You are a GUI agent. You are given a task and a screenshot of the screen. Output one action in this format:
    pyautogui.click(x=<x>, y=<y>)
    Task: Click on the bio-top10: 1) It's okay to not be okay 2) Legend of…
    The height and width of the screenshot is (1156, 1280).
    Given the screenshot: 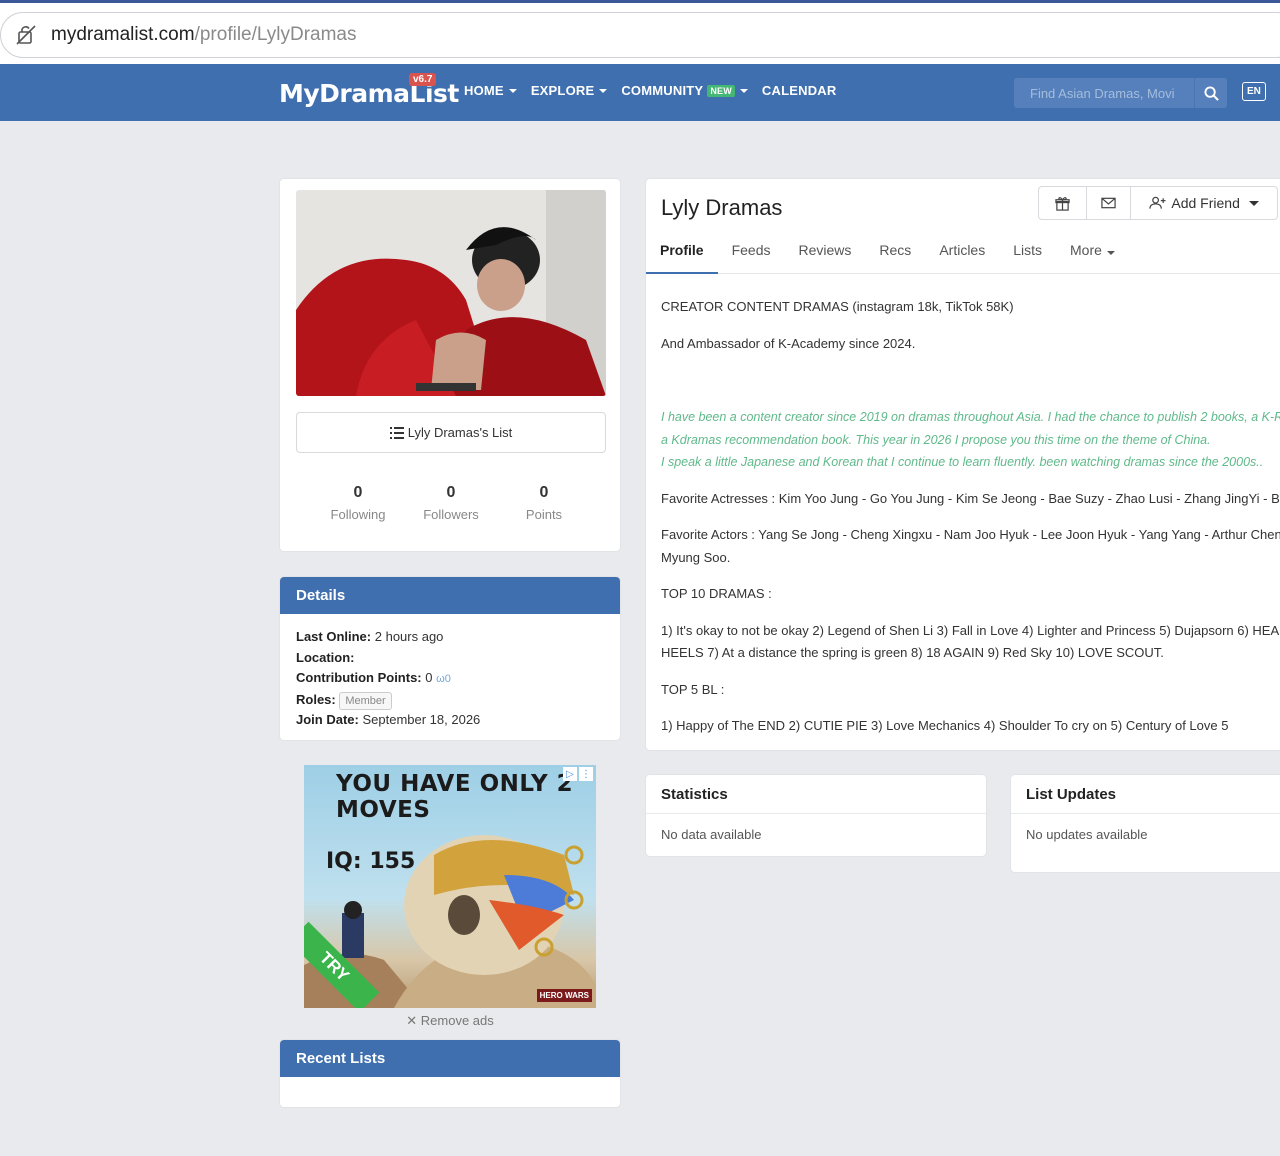 What is the action you would take?
    pyautogui.click(x=970, y=630)
    